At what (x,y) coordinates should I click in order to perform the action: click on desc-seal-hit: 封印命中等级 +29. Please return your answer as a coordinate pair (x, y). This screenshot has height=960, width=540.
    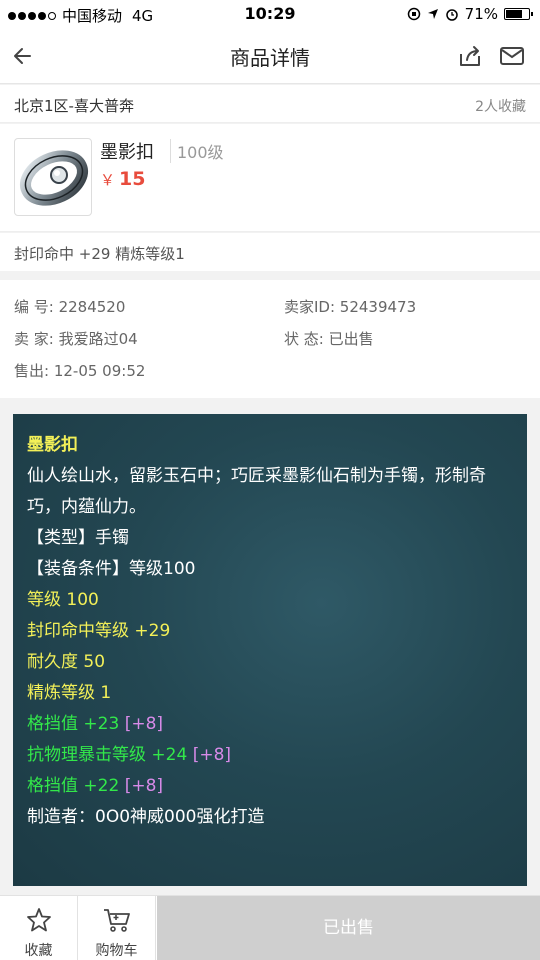
    Looking at the image, I should click on (99, 631).